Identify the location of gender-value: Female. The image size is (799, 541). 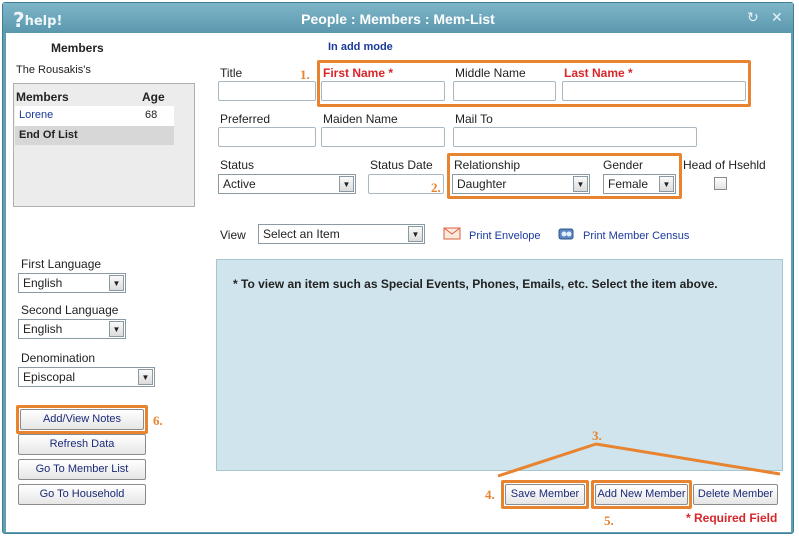
(628, 184).